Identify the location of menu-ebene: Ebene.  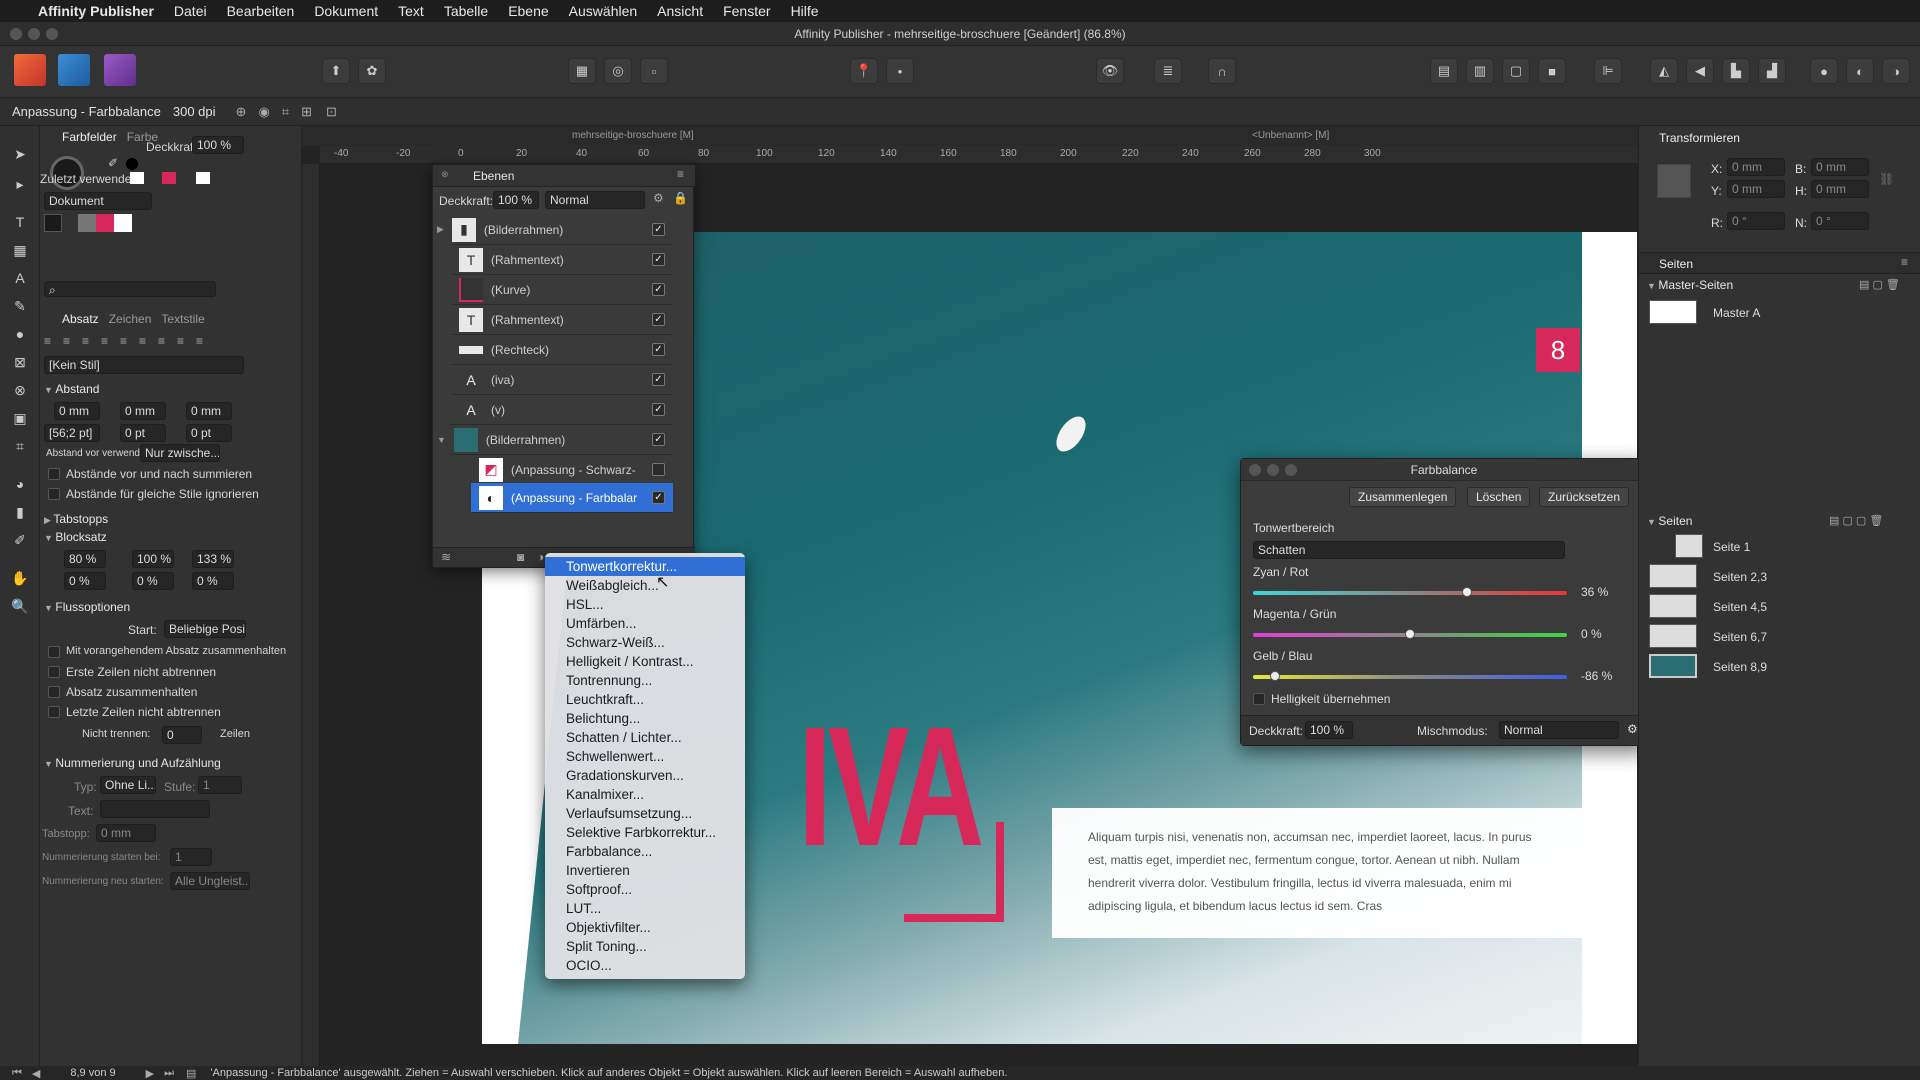
(528, 11).